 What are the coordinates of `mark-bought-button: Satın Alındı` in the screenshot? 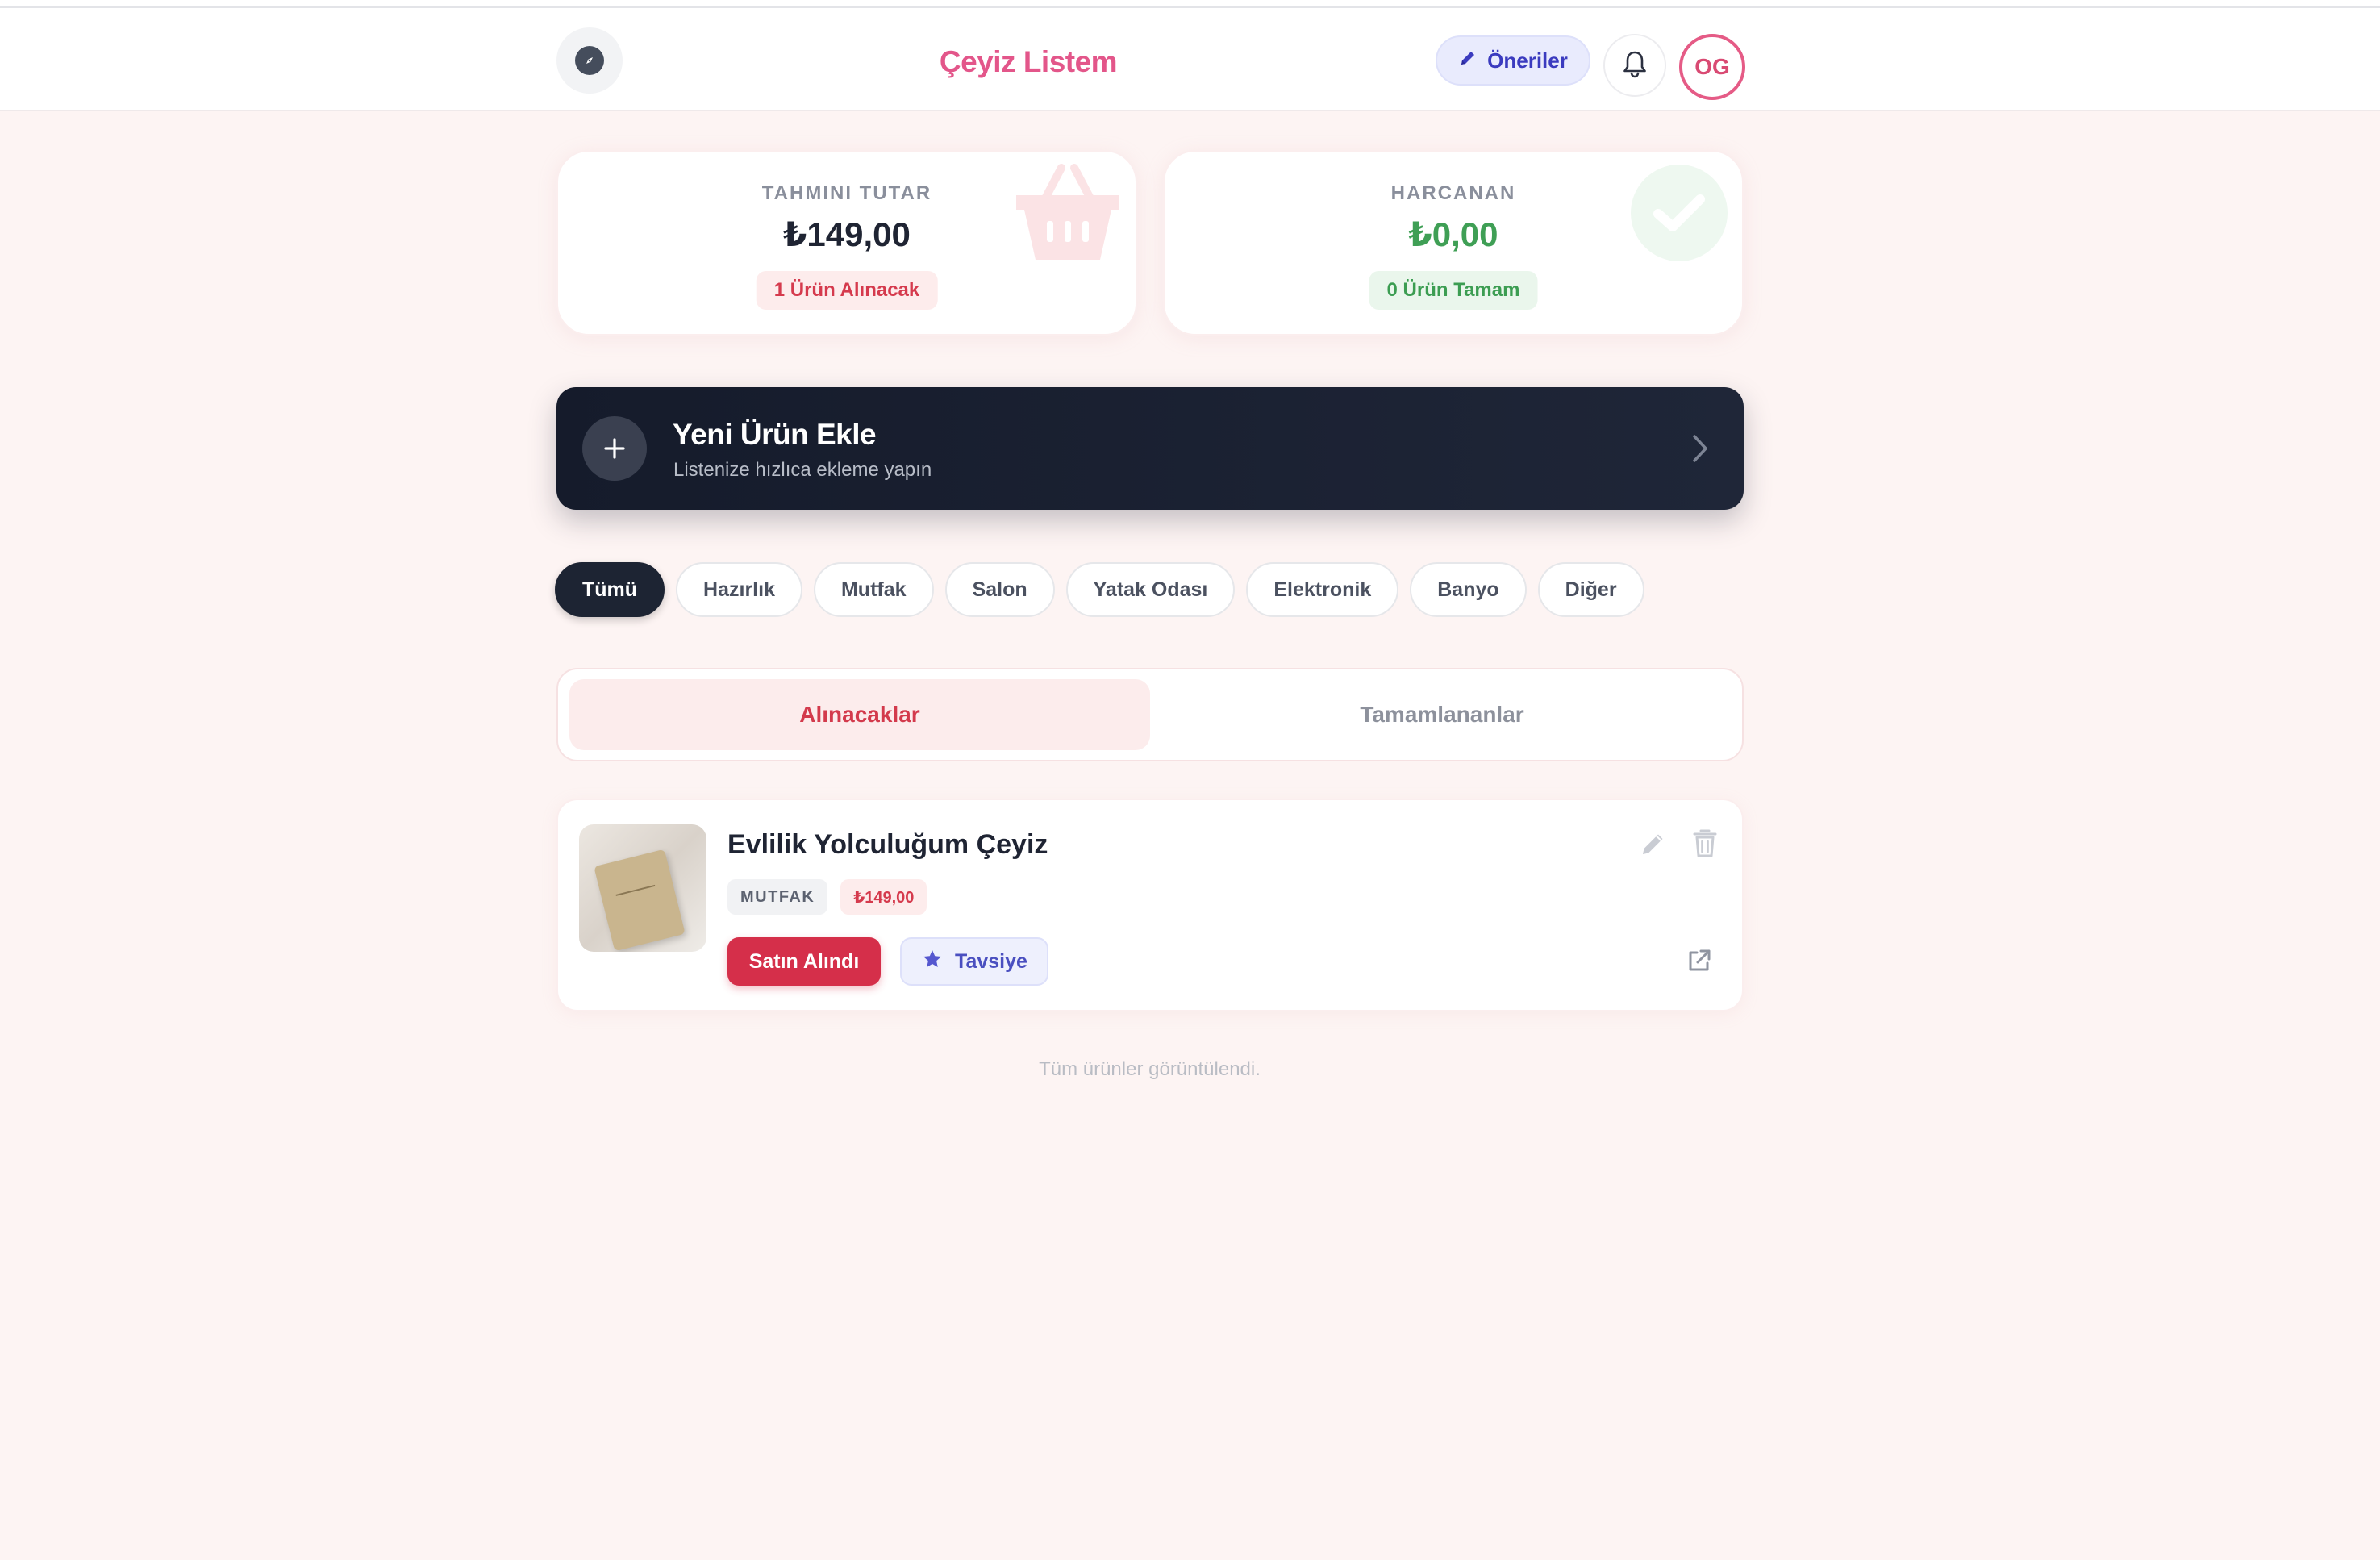 It's located at (804, 961).